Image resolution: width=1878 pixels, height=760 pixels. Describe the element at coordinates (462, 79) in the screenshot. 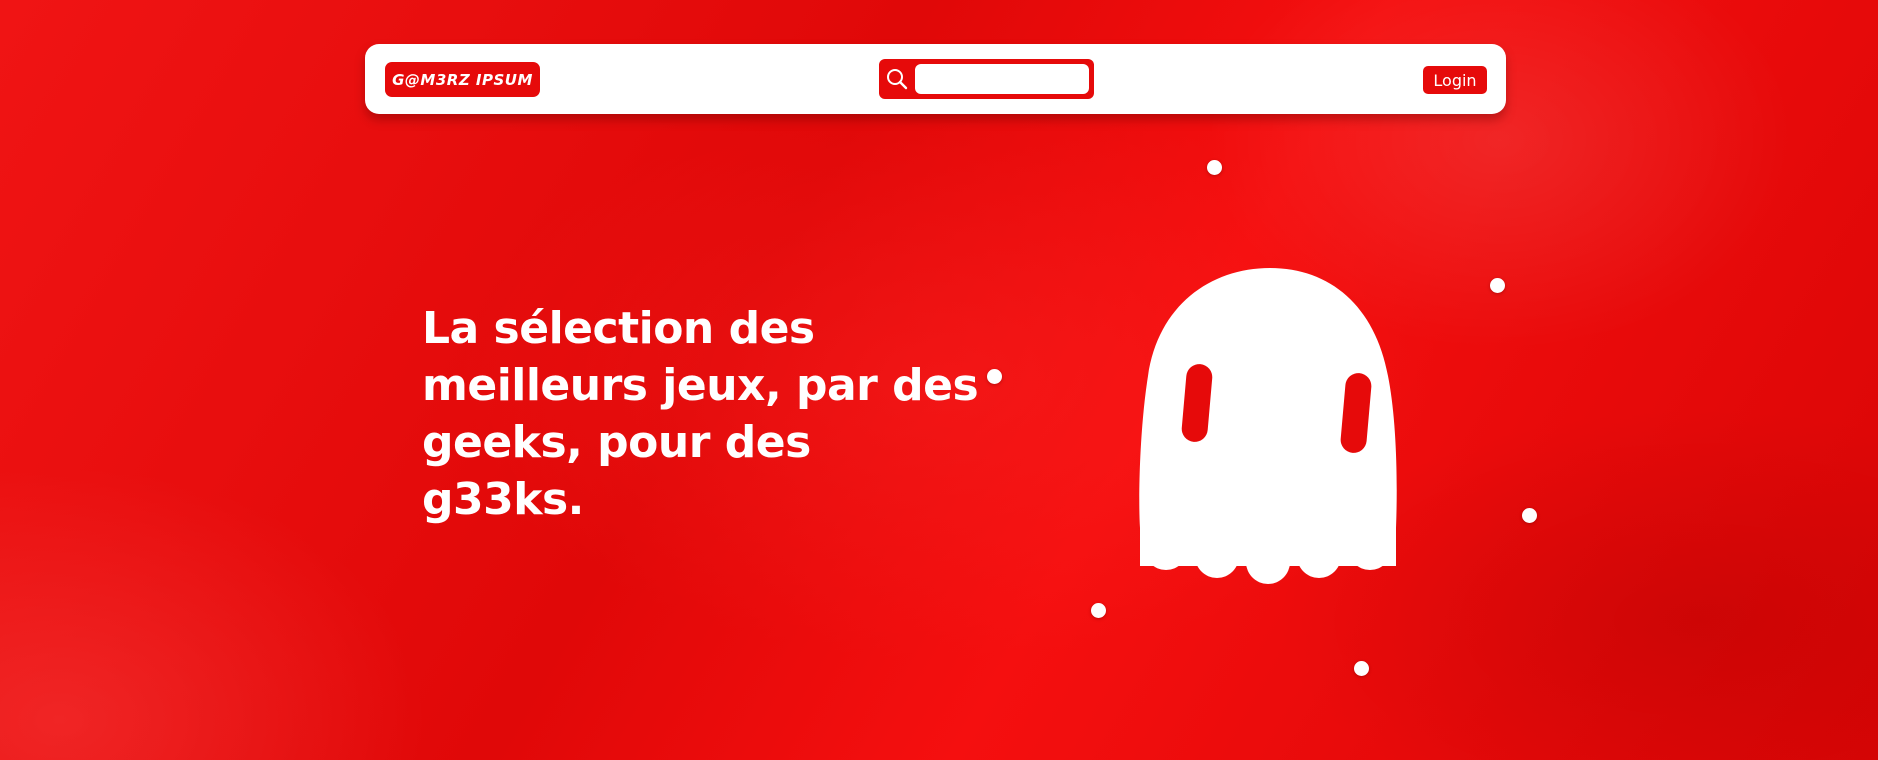

I see `logo: G@M3RZ IPSUM` at that location.